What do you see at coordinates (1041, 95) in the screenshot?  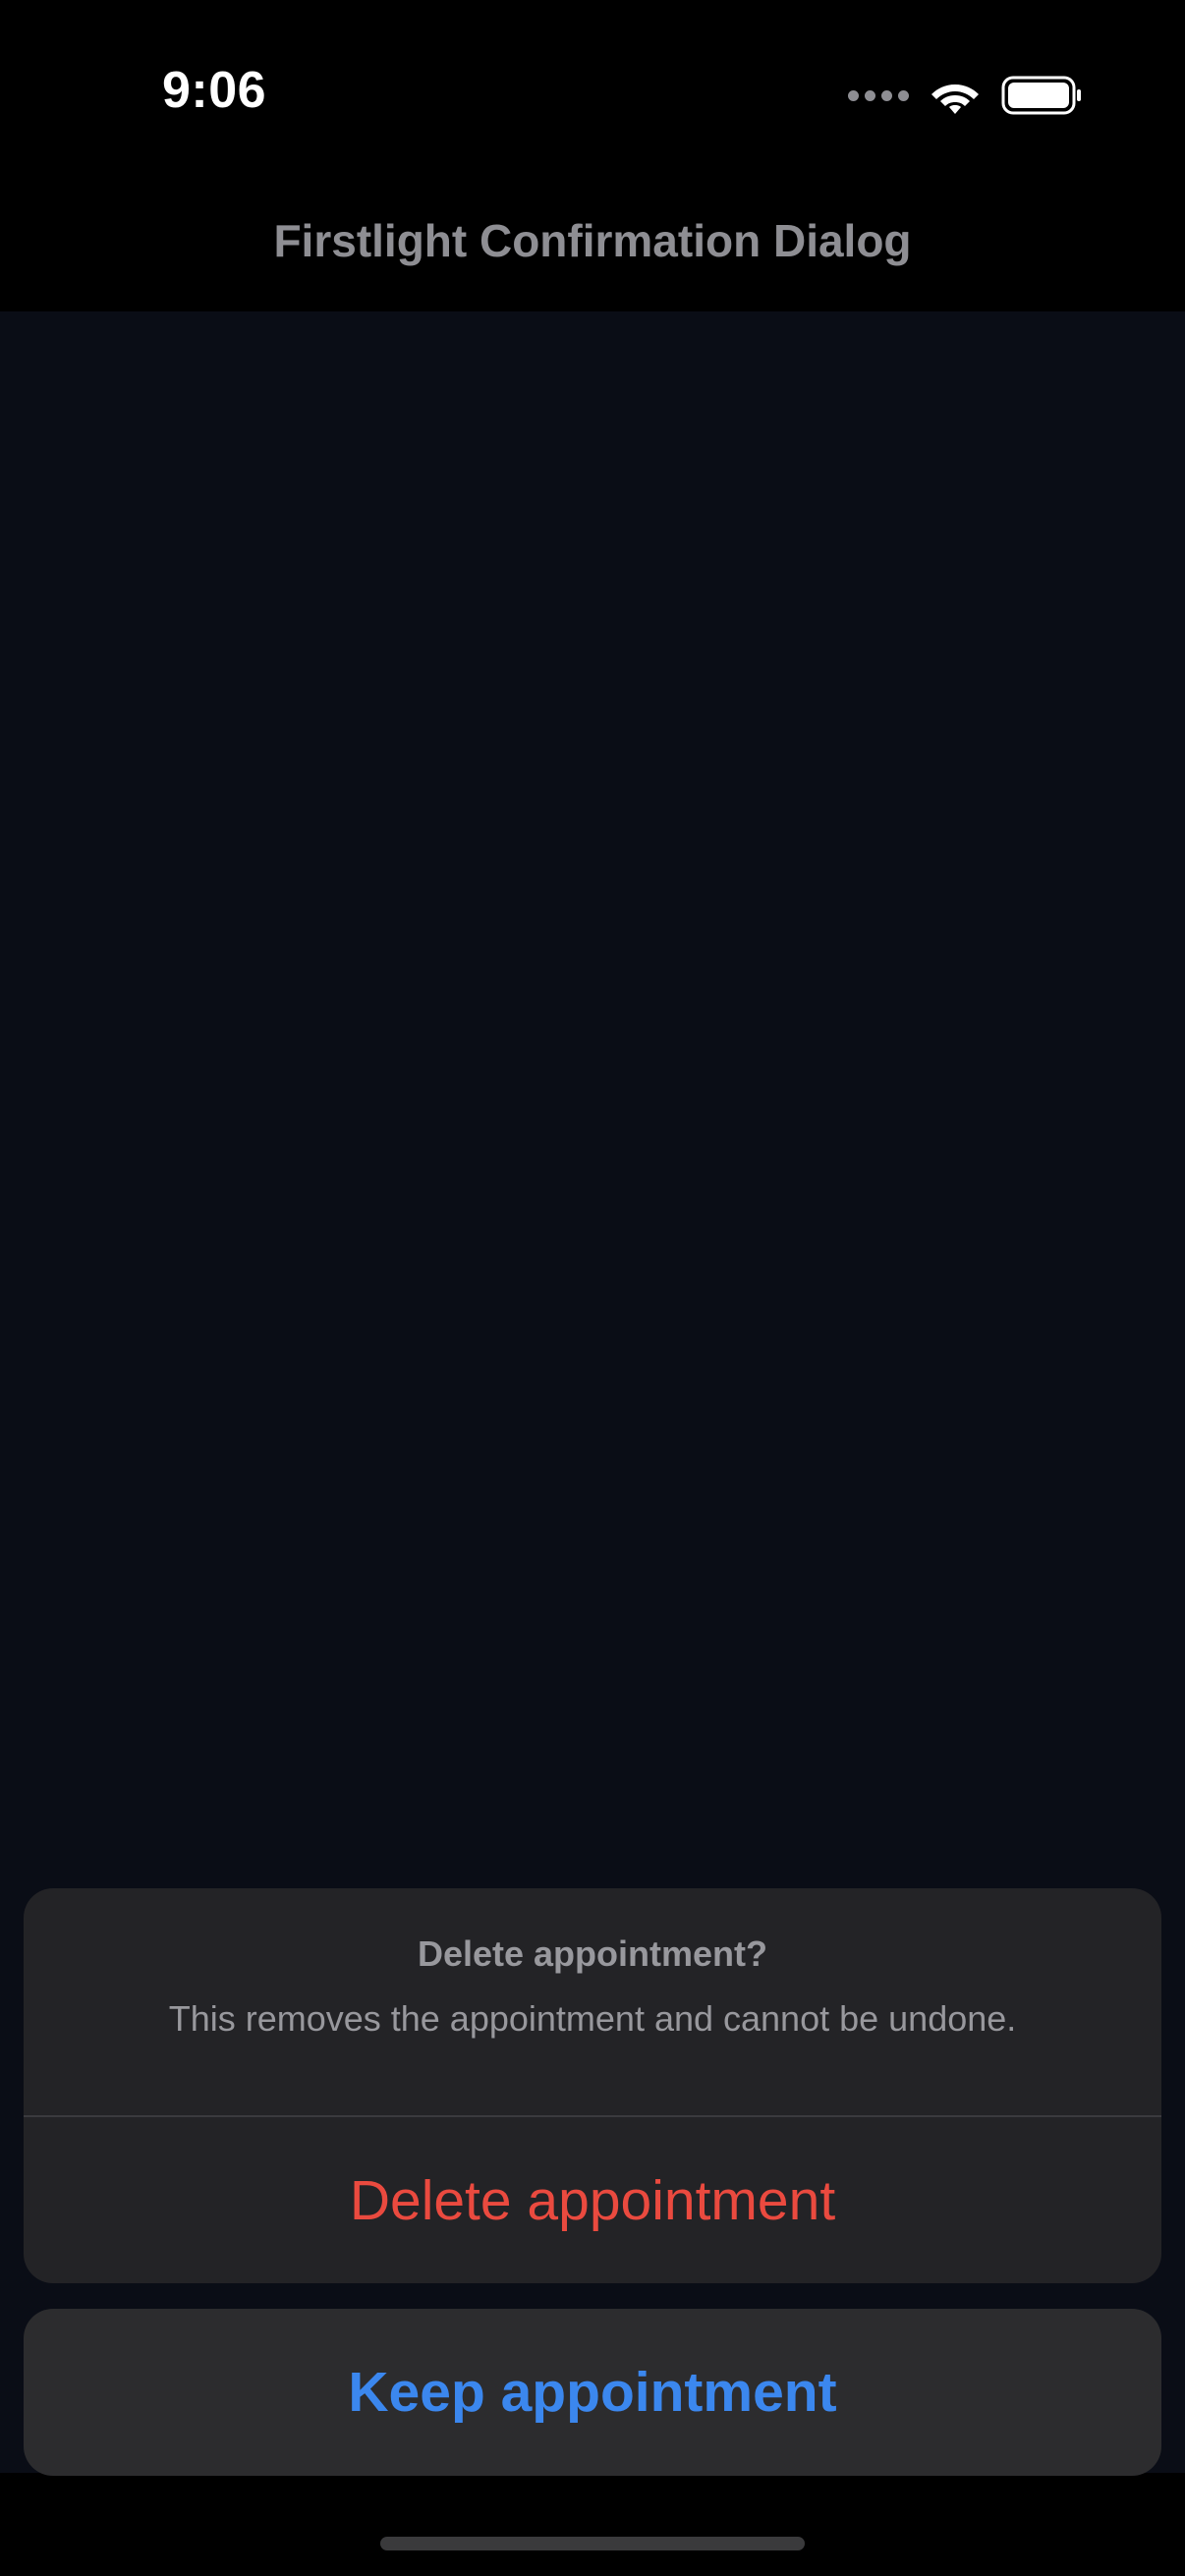 I see `battery-icon` at bounding box center [1041, 95].